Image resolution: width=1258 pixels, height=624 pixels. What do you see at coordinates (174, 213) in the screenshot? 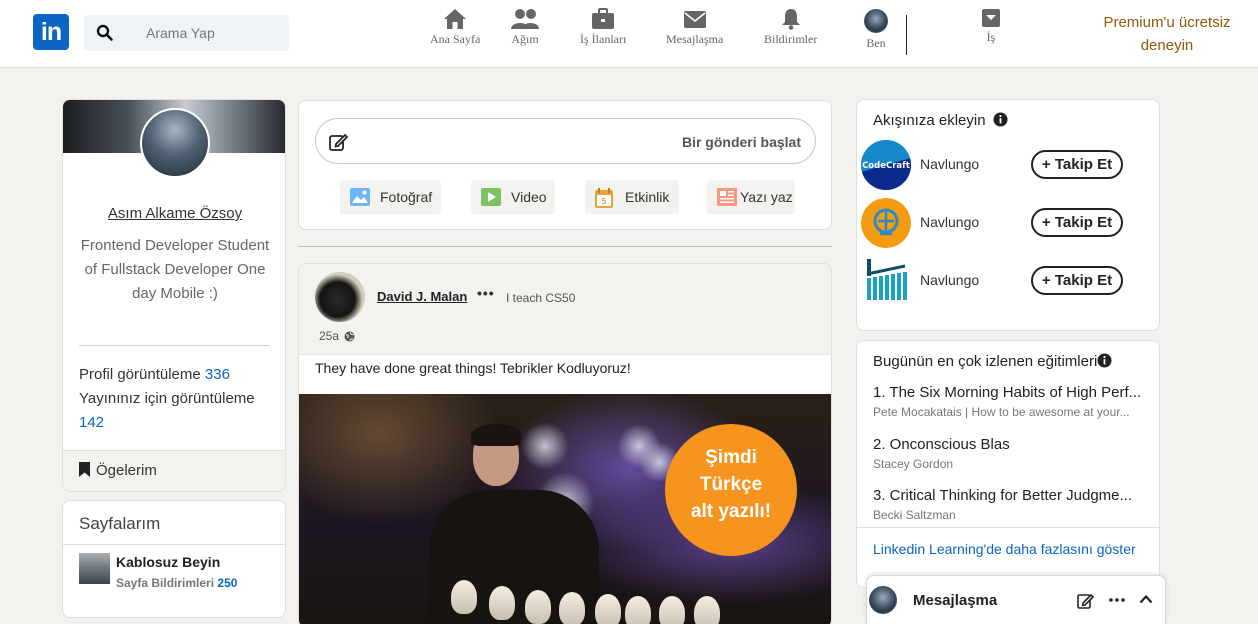
I see `profile-name: Asım Alkame Özsoy` at bounding box center [174, 213].